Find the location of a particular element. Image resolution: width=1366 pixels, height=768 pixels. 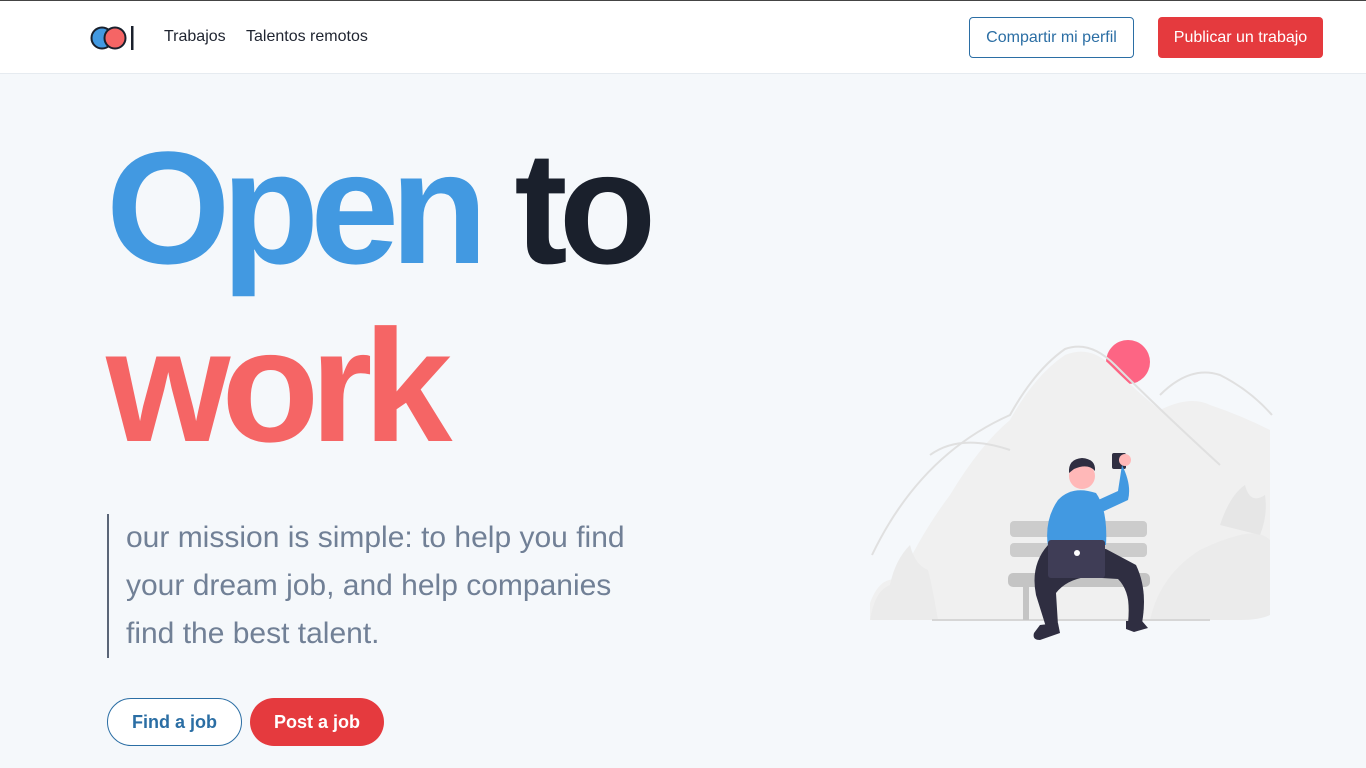

post-job-header-button: Publicar un trabajo is located at coordinates (1240, 37).